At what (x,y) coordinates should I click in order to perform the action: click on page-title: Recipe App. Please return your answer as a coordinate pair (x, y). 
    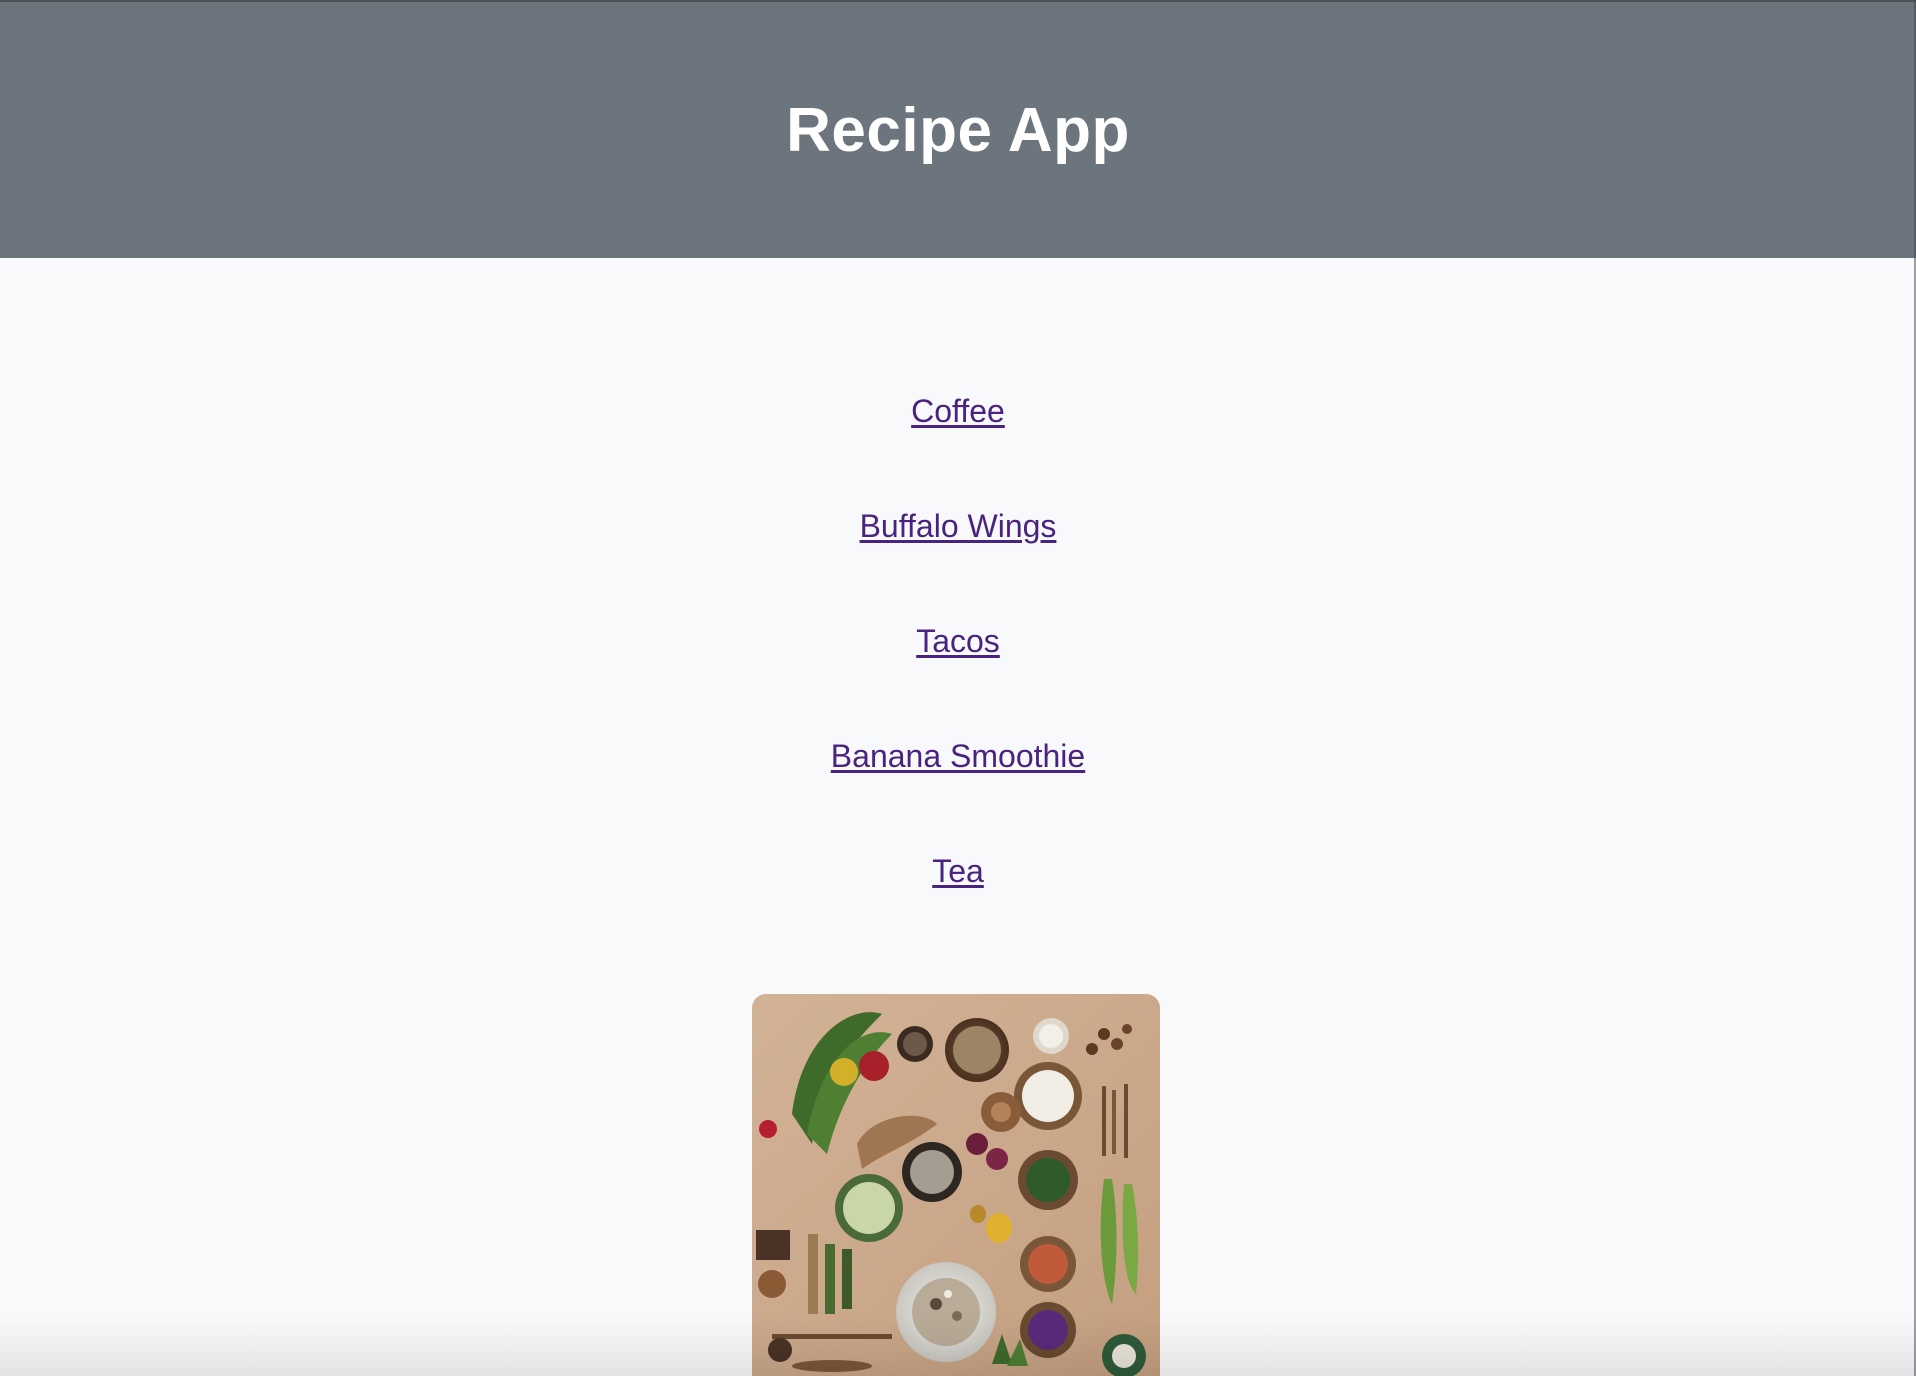
    Looking at the image, I should click on (958, 130).